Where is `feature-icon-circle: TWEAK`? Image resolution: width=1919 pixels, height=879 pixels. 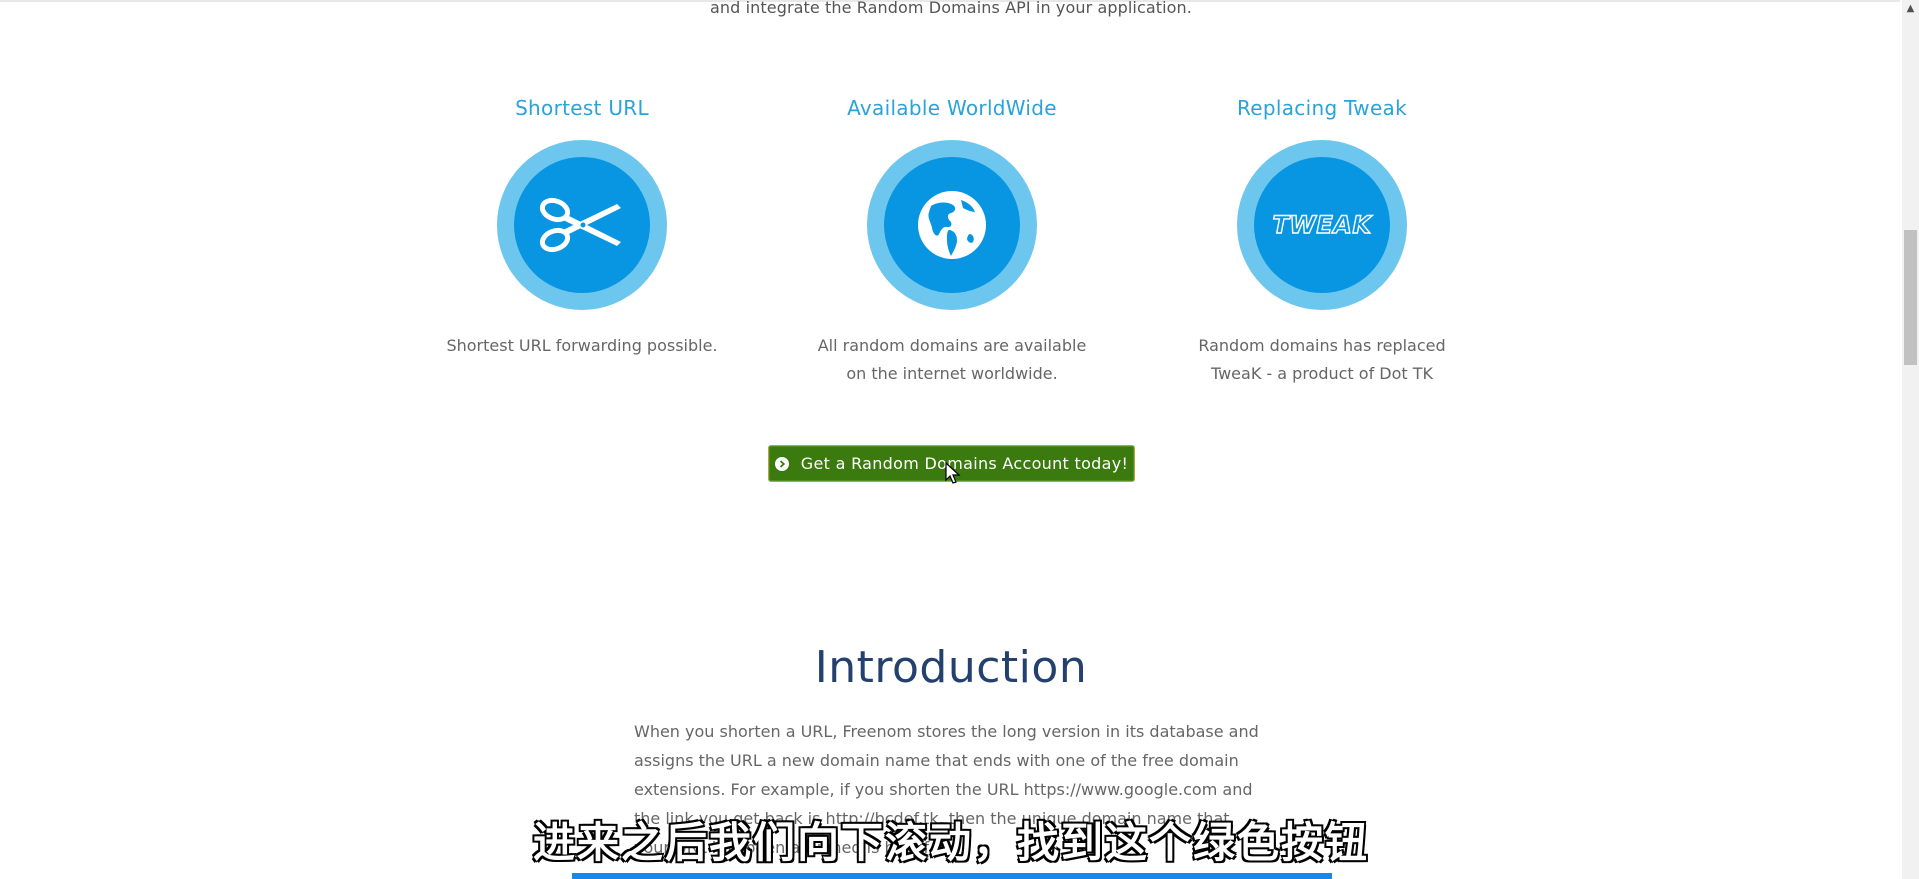
feature-icon-circle: TWEAK is located at coordinates (1322, 225).